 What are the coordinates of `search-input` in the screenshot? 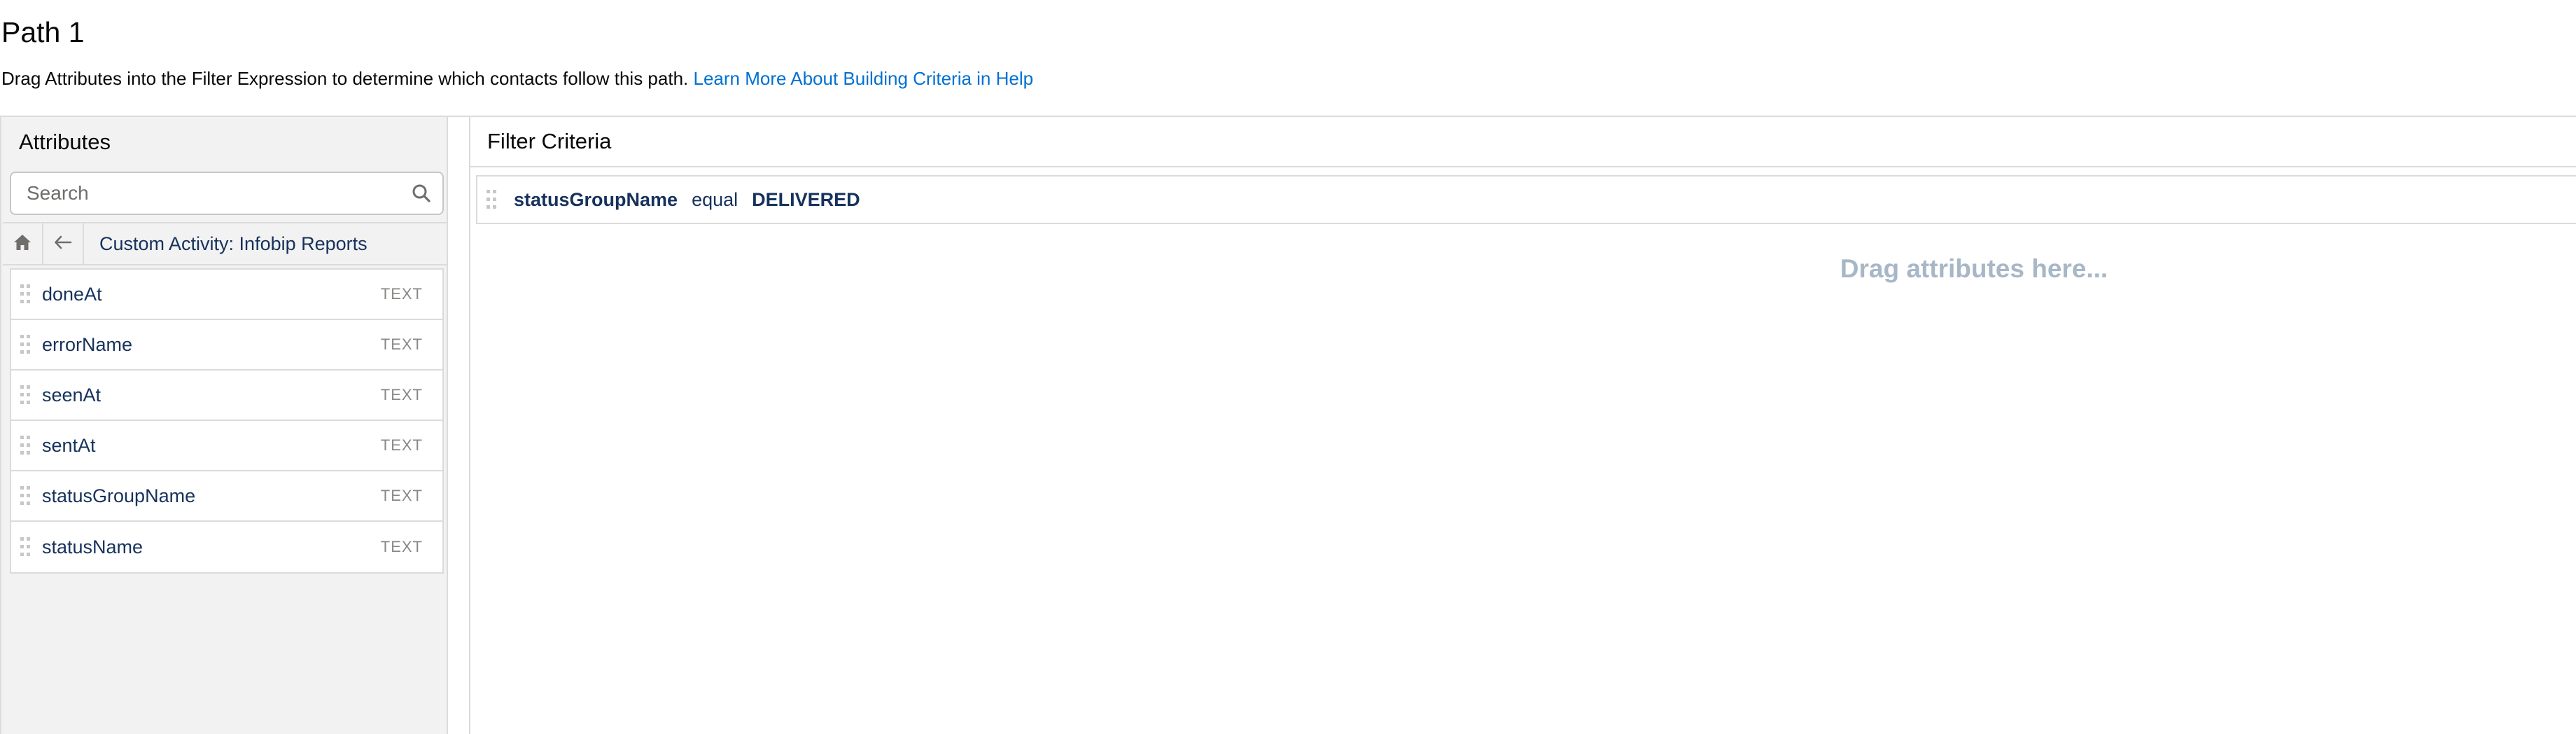 It's located at (205, 193).